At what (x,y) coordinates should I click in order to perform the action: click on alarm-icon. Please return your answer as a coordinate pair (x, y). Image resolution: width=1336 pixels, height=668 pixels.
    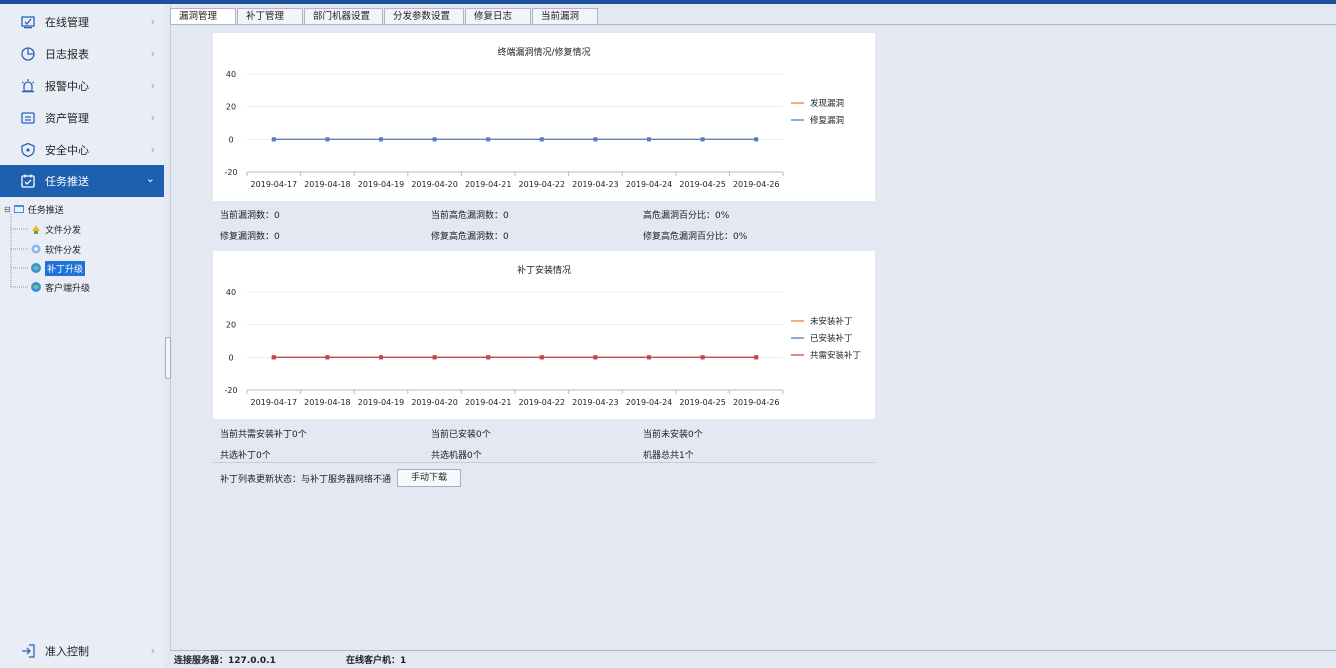
    Looking at the image, I should click on (28, 86).